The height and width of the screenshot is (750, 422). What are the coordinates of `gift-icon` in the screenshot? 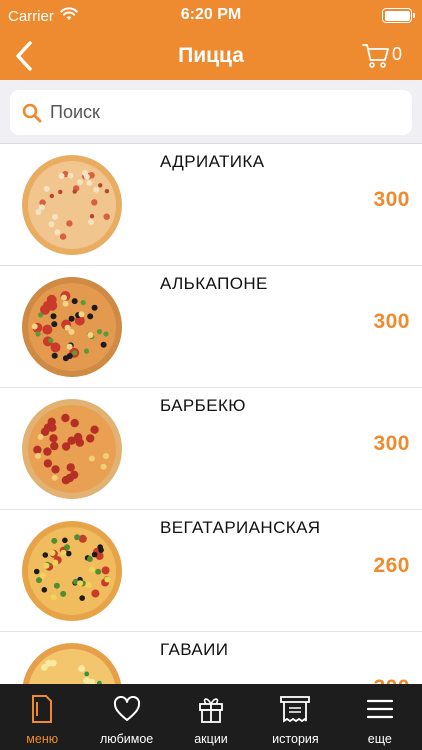 It's located at (211, 709).